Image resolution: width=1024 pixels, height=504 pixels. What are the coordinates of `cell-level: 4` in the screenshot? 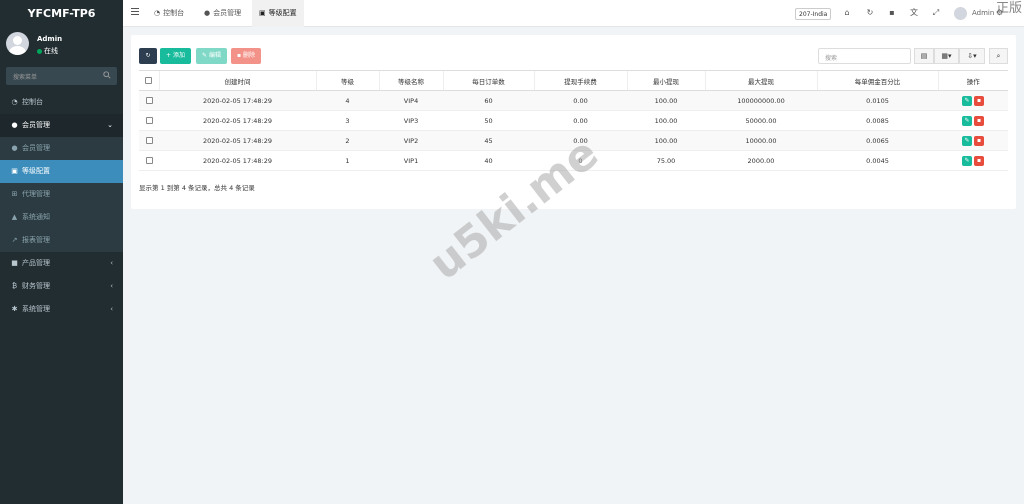 It's located at (347, 100).